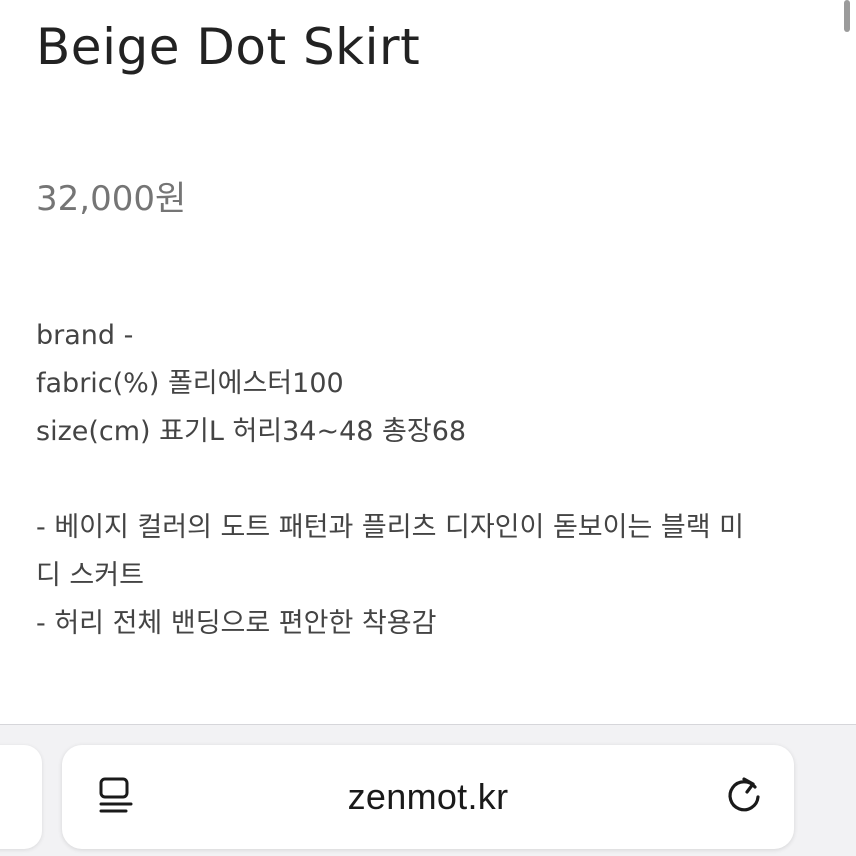 This screenshot has width=856, height=856. I want to click on detail-size: size(cm) 표기L 허리34~48 총장68, so click(251, 431).